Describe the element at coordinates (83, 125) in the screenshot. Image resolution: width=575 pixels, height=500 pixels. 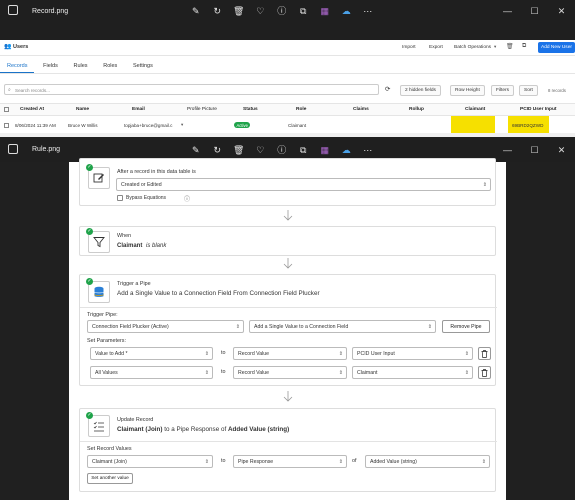
I see `cell-name: Bruce W Willis` at that location.